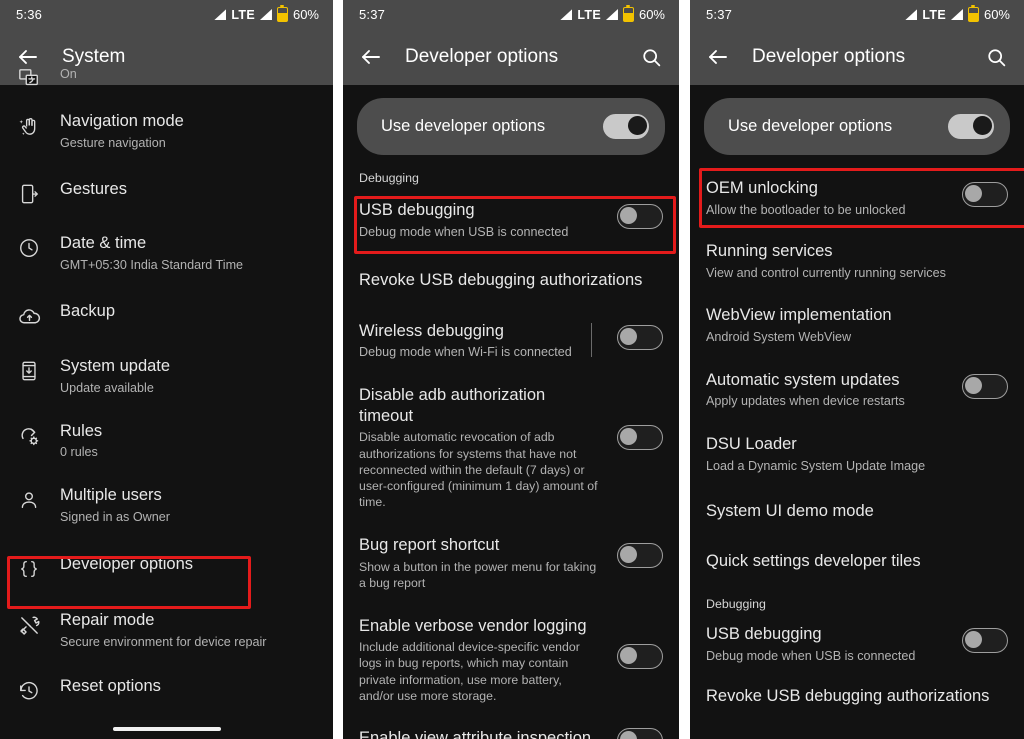 This screenshot has width=1024, height=739. I want to click on verbose-vendor-logging-toggle, so click(640, 656).